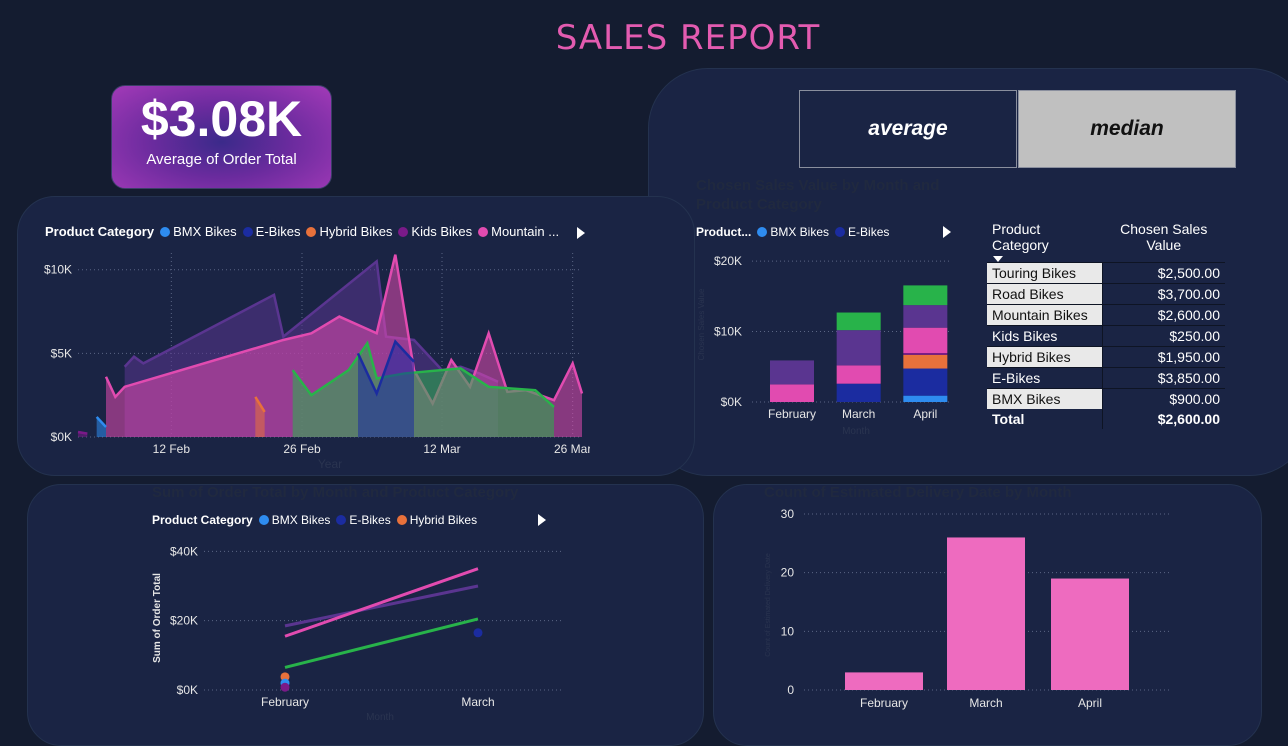 This screenshot has height=746, width=1288. I want to click on line-legend-title: Product Category, so click(202, 520).